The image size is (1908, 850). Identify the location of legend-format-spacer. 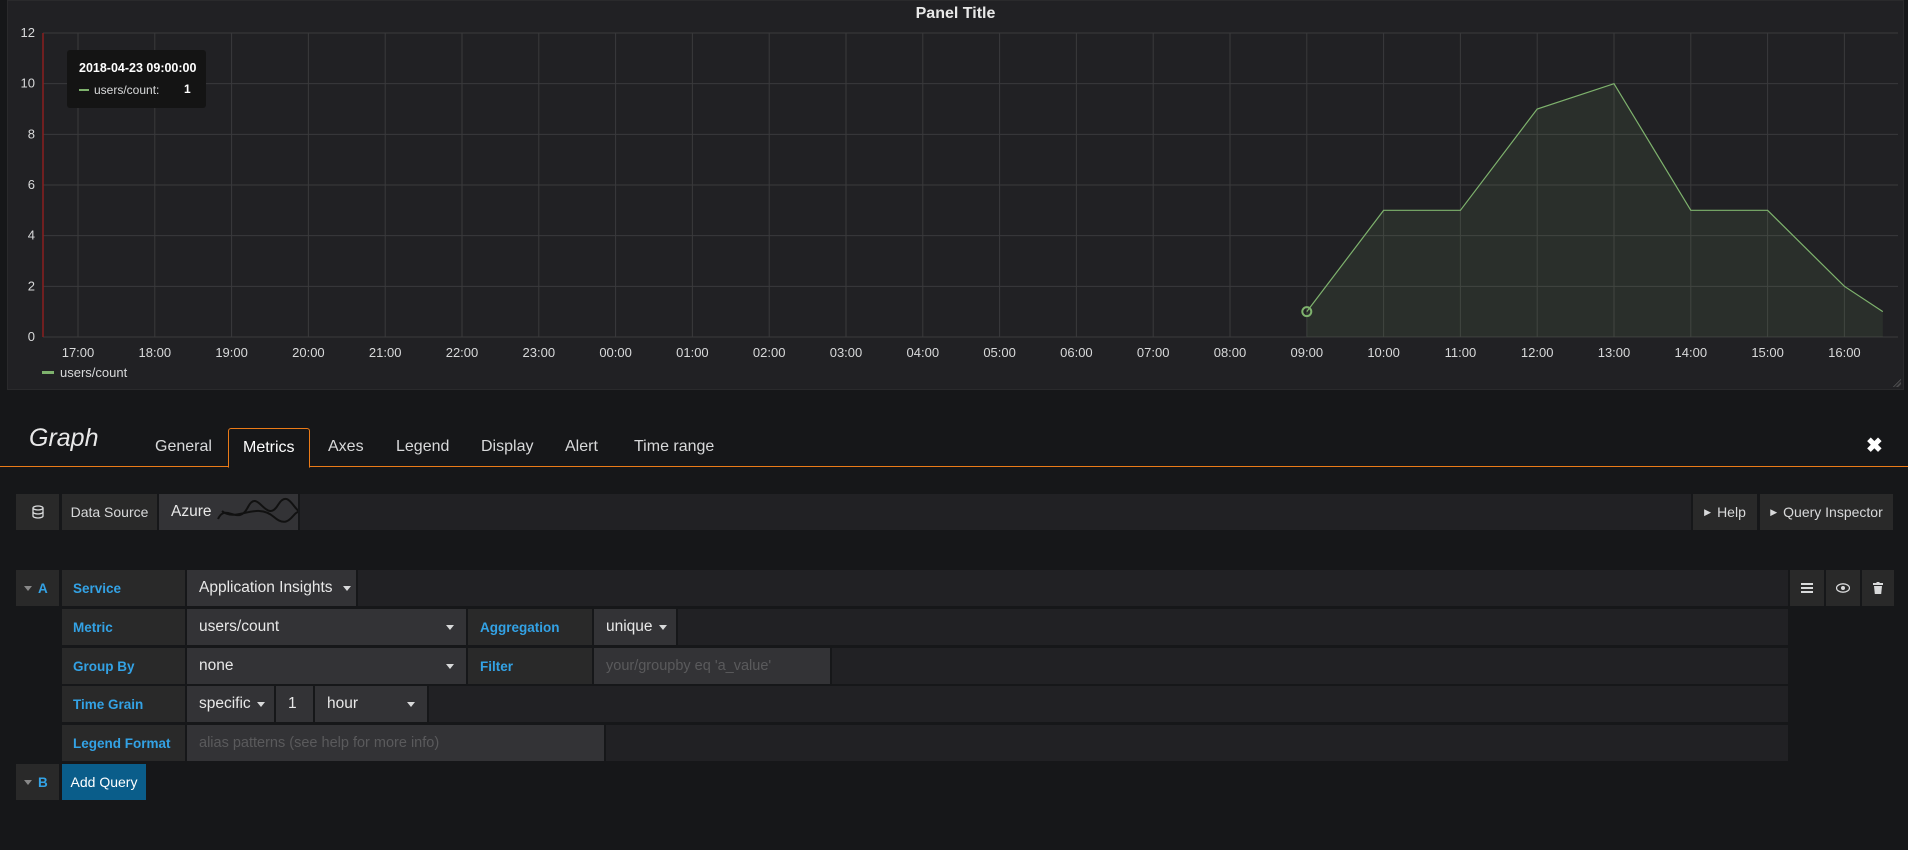
(1197, 743).